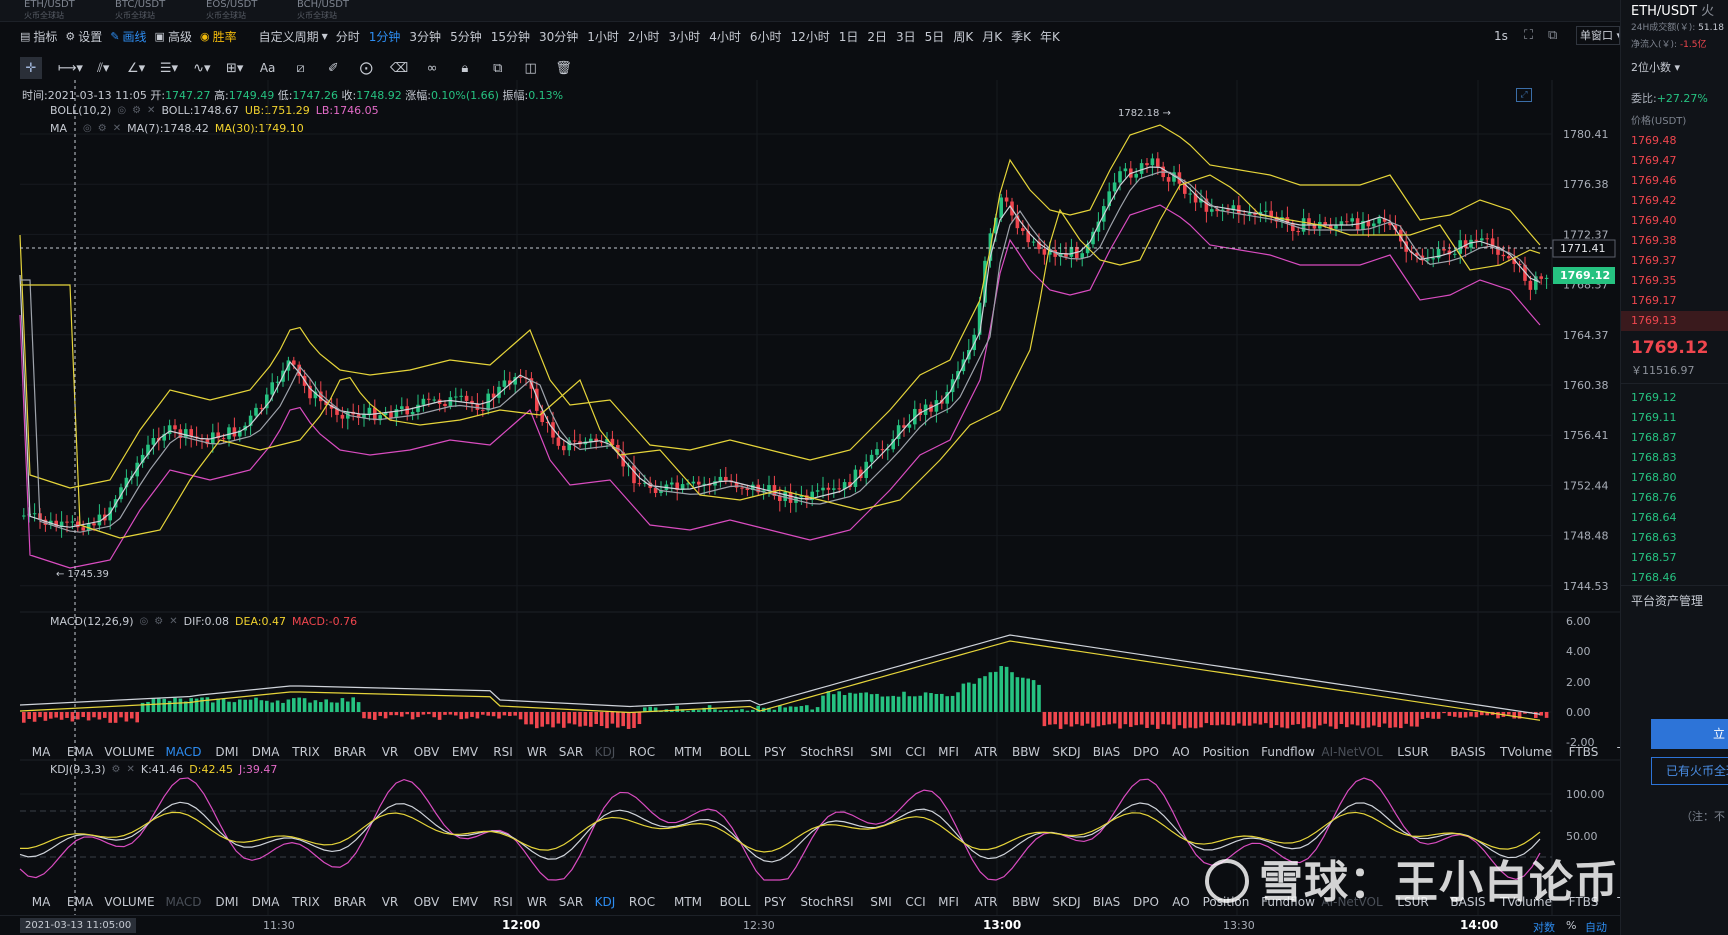 Image resolution: width=1728 pixels, height=935 pixels. I want to click on register-button: 已有火币全球, so click(1689, 771).